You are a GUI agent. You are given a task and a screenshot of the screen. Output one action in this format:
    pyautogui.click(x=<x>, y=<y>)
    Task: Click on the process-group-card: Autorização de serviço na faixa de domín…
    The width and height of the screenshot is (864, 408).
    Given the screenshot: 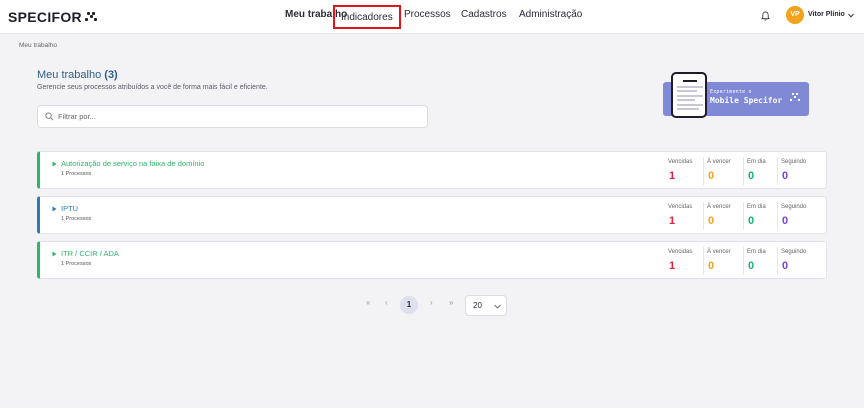 What is the action you would take?
    pyautogui.click(x=432, y=170)
    